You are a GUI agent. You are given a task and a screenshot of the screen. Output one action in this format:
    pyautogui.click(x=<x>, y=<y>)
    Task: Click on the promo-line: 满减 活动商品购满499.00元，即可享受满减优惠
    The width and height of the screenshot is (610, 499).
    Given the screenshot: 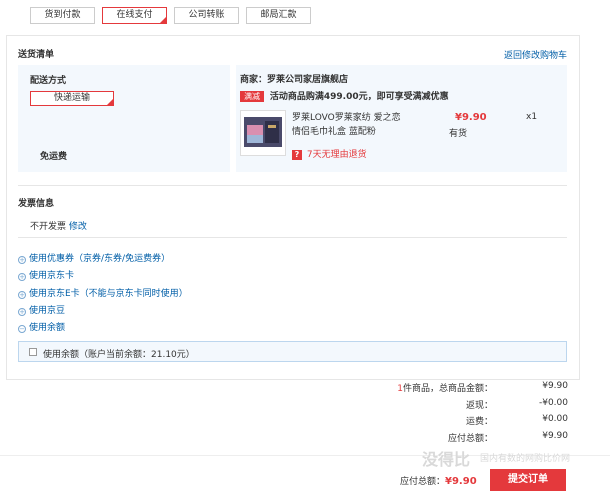 What is the action you would take?
    pyautogui.click(x=344, y=95)
    